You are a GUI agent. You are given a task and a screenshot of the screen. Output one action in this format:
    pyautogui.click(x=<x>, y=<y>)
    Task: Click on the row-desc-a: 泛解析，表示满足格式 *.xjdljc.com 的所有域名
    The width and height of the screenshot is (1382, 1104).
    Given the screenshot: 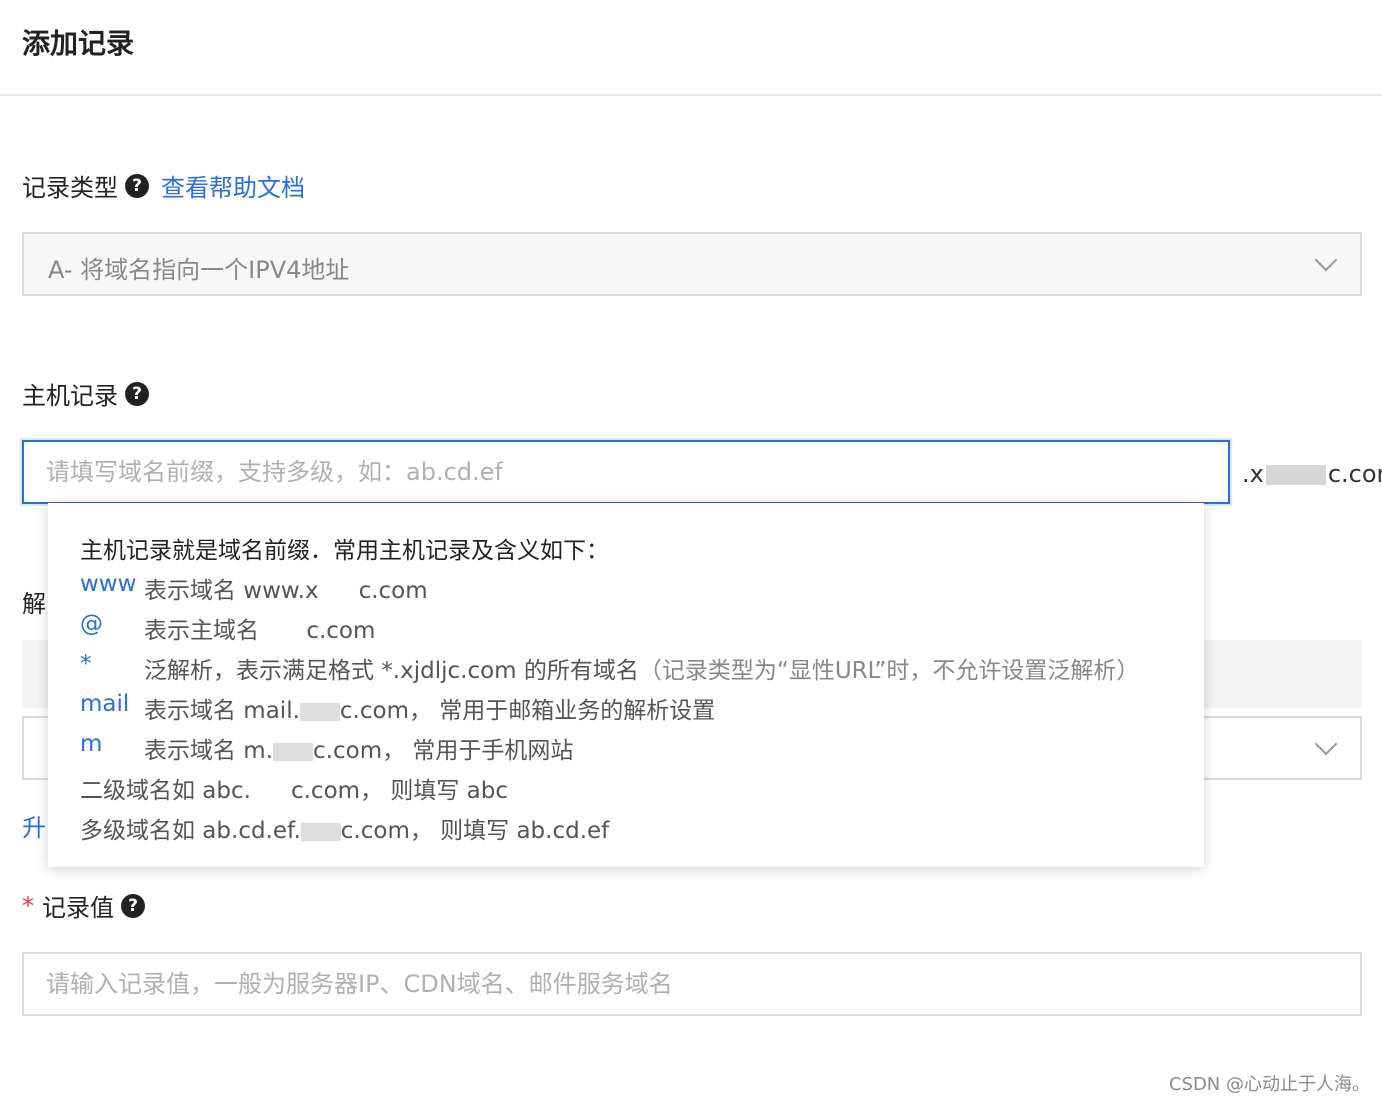 What is the action you would take?
    pyautogui.click(x=391, y=671)
    